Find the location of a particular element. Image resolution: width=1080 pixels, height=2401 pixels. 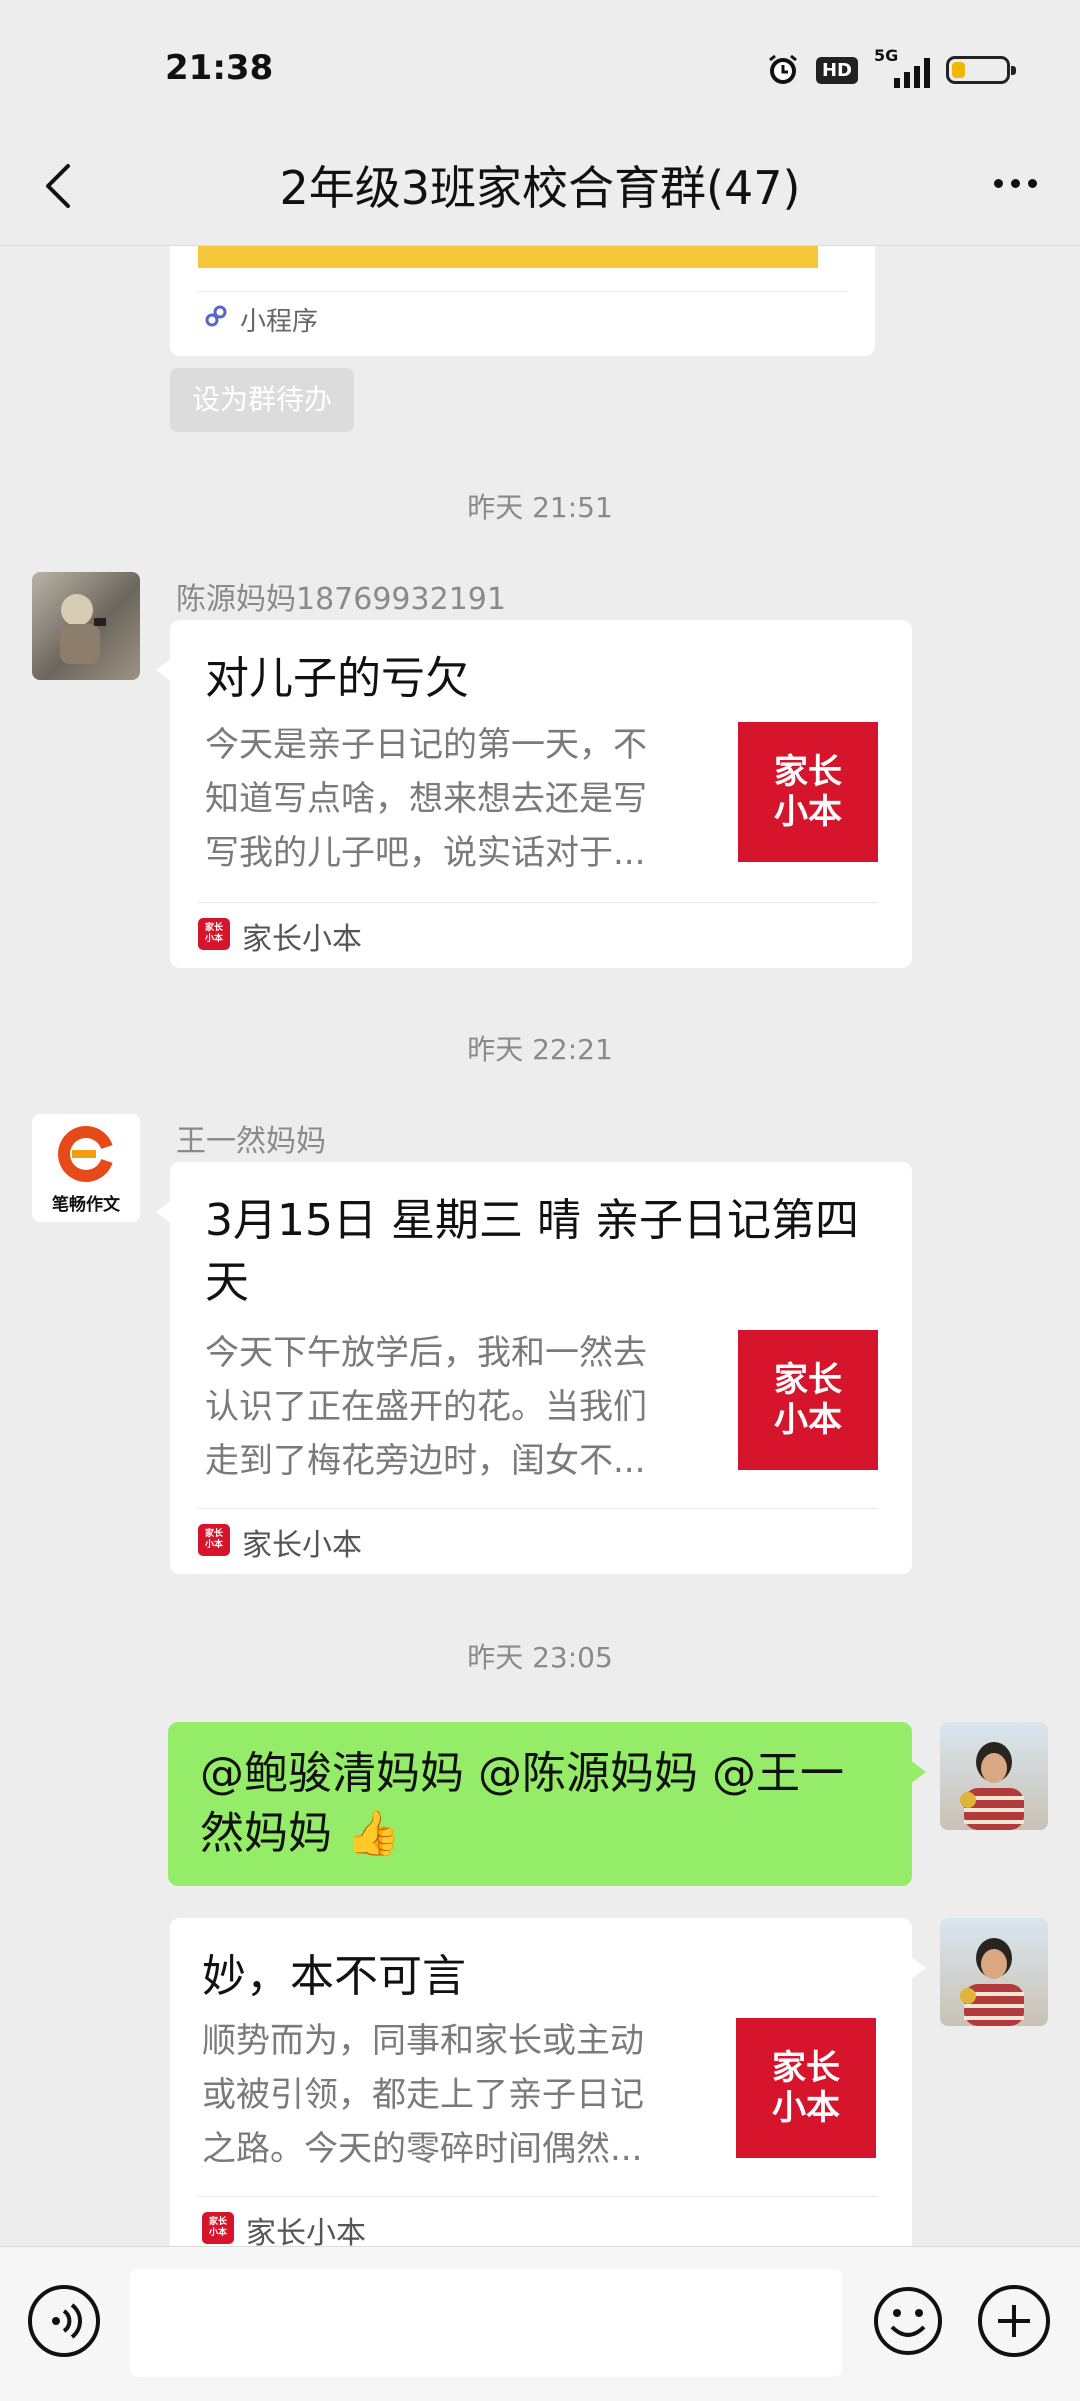

battery-icon is located at coordinates (981, 70).